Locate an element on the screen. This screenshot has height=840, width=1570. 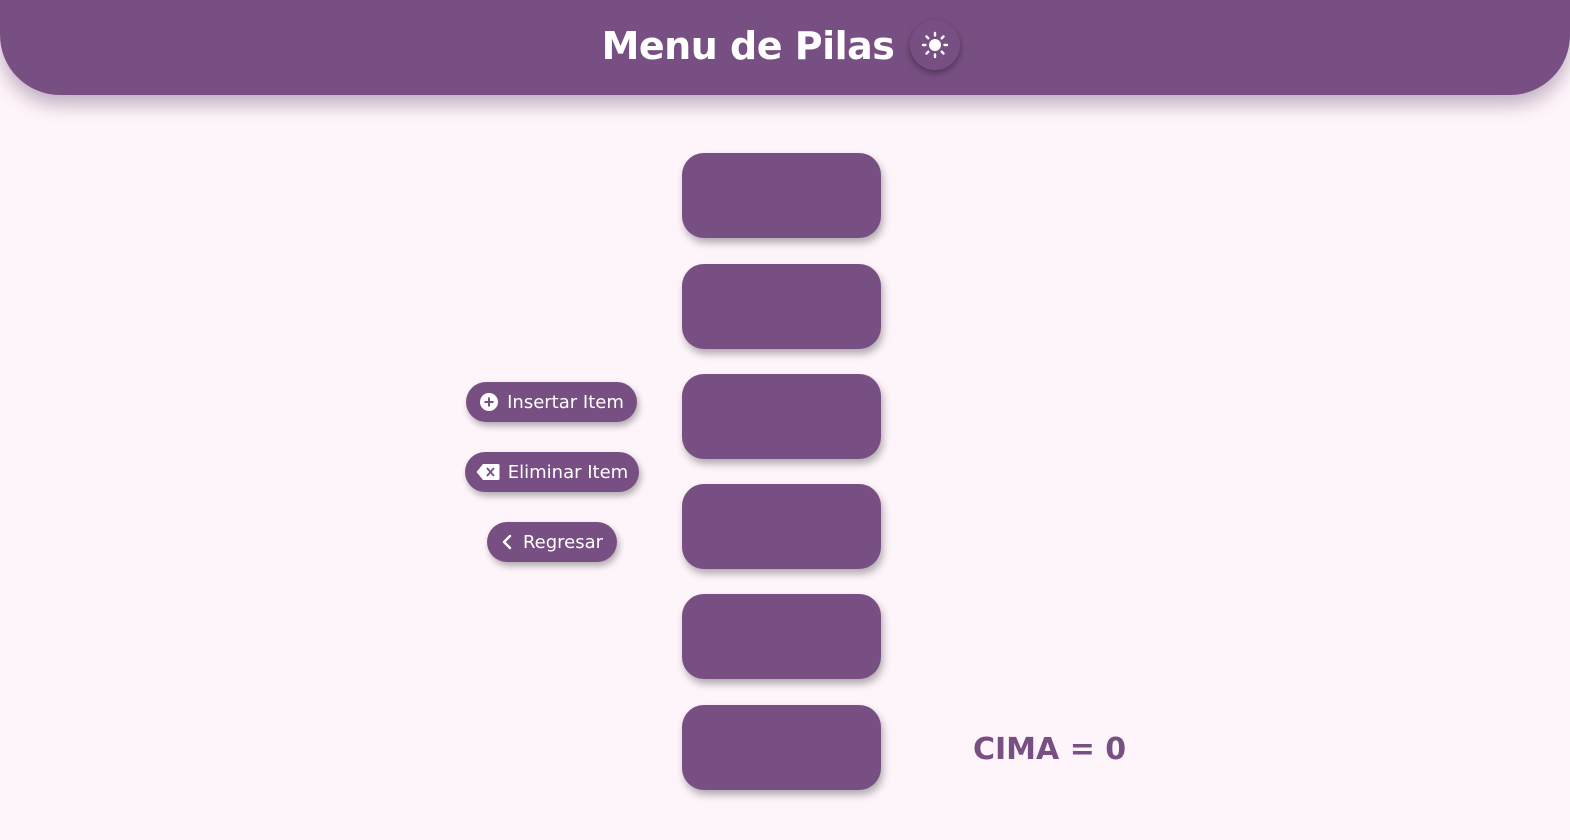
back-button: Regresar is located at coordinates (552, 542).